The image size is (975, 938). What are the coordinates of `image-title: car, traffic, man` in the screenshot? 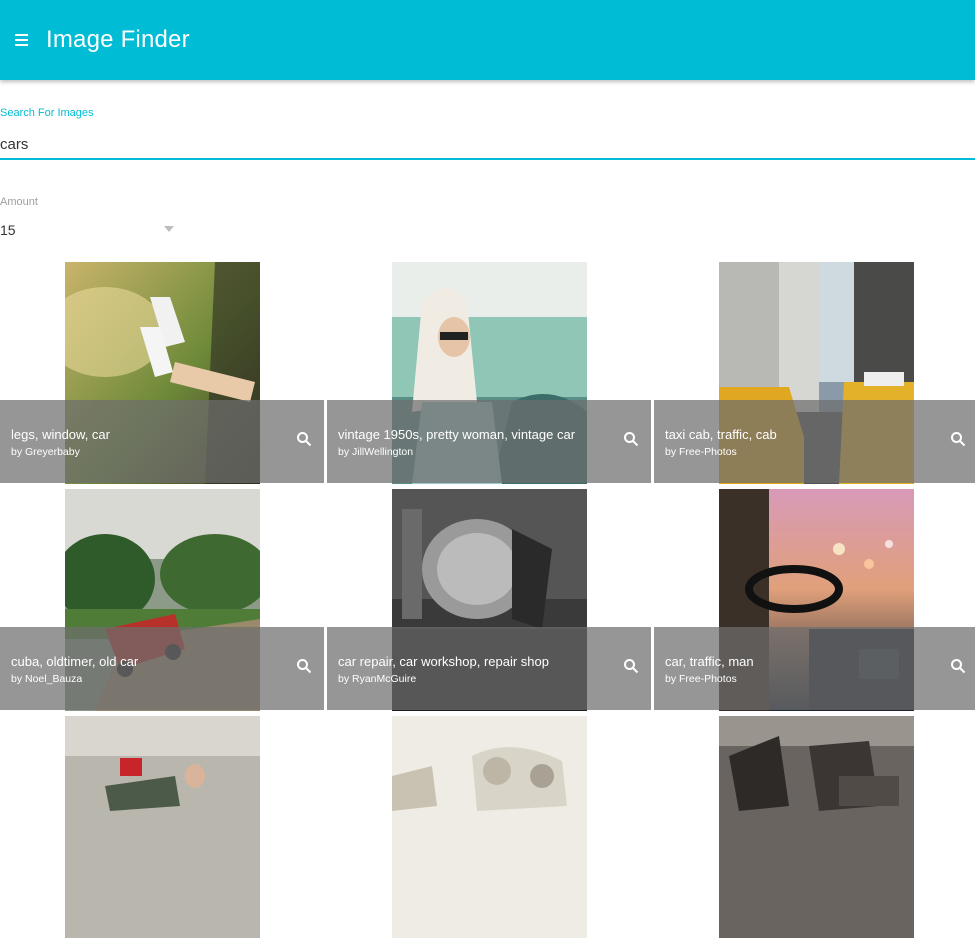 It's located at (709, 661).